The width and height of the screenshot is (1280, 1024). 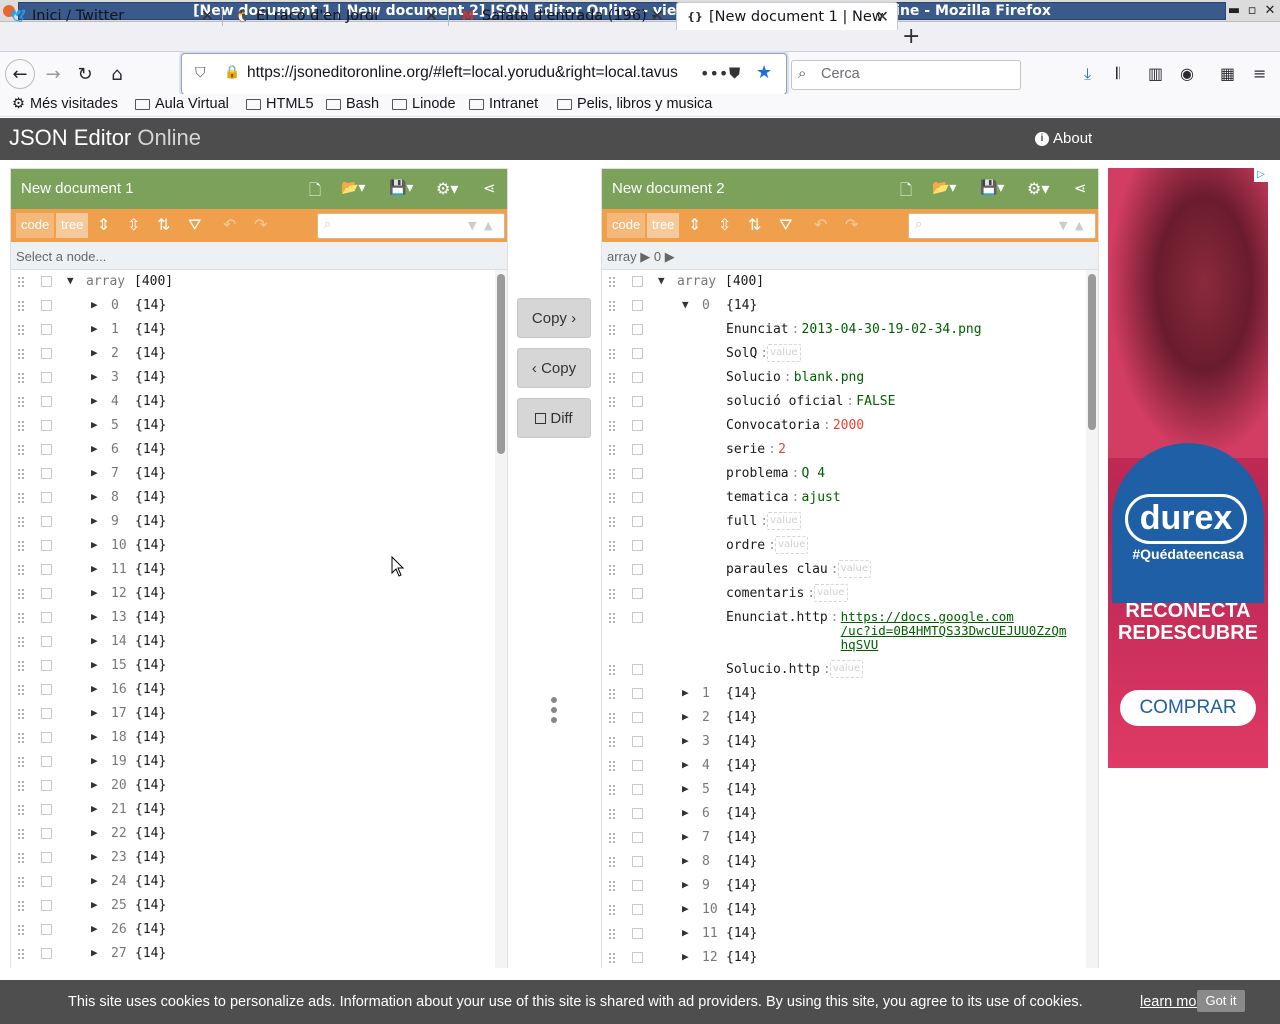 What do you see at coordinates (1259, 73) in the screenshot?
I see `menu-icon: ≡` at bounding box center [1259, 73].